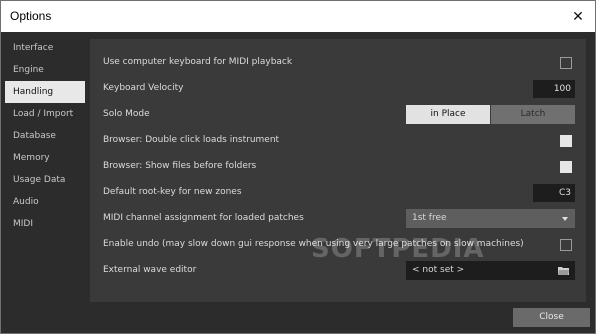  What do you see at coordinates (448, 114) in the screenshot?
I see `solo-mode-in-place-button: in Place` at bounding box center [448, 114].